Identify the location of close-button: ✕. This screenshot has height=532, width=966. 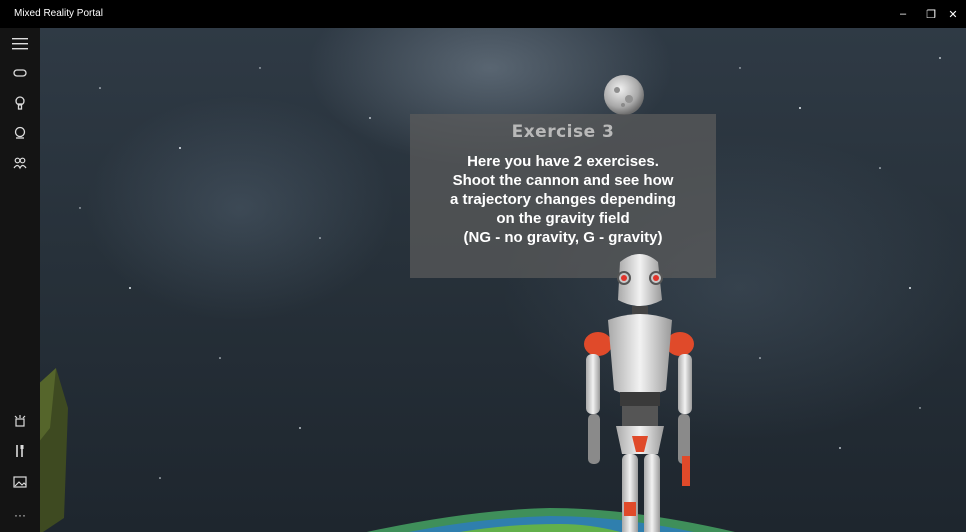
(951, 14).